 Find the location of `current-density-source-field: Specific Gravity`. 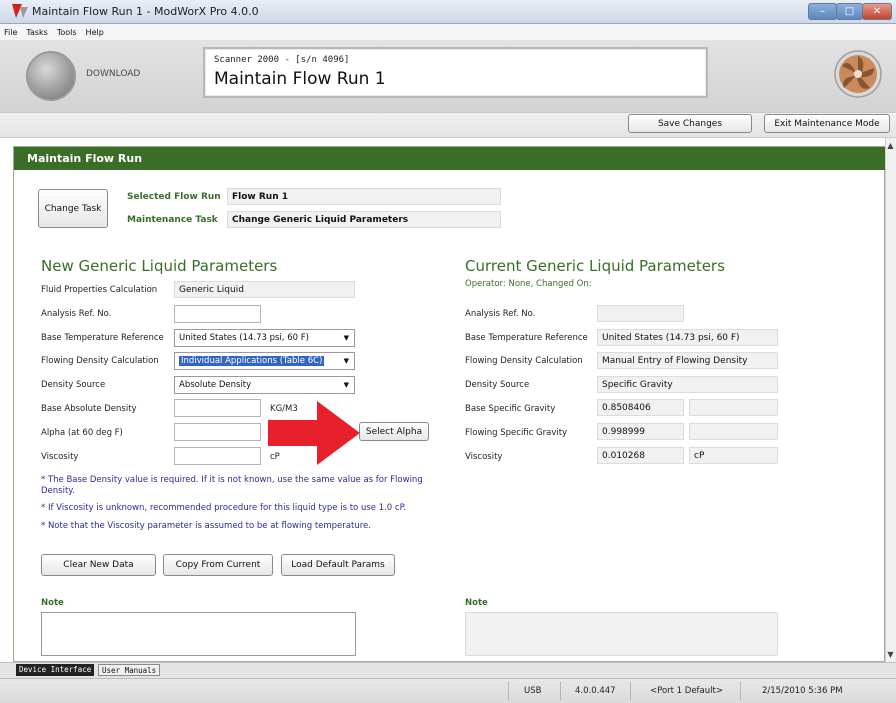

current-density-source-field: Specific Gravity is located at coordinates (687, 384).